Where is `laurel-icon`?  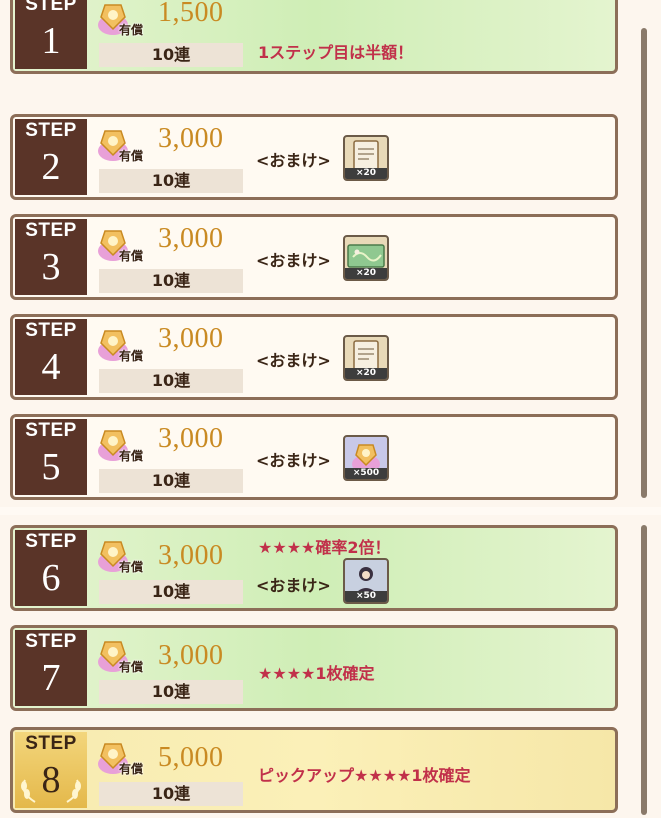
laurel-icon is located at coordinates (51, 791).